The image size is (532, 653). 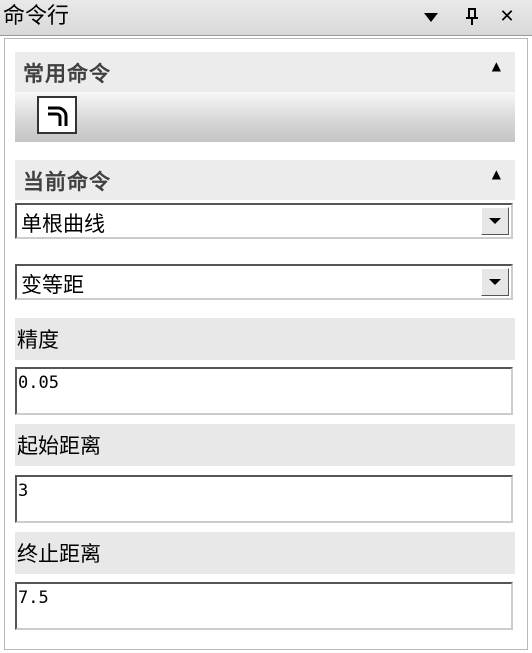 I want to click on curve-command-icon, so click(x=57, y=115).